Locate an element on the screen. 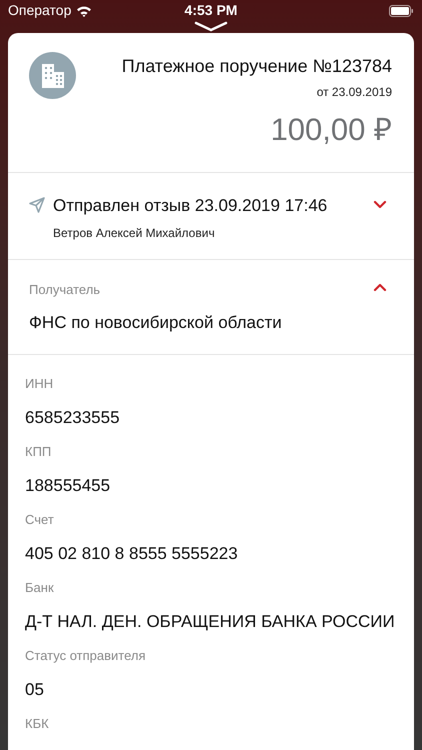 The image size is (422, 750). field-label: КПП is located at coordinates (38, 452).